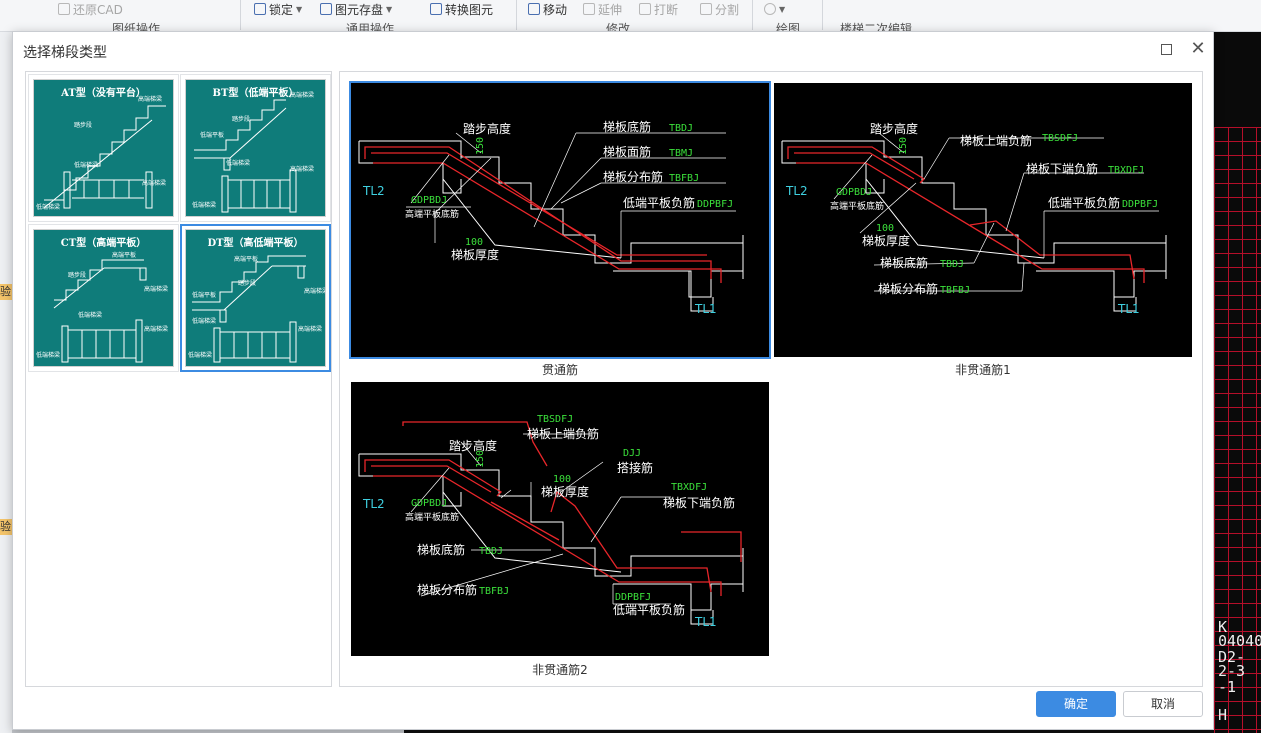  I want to click on cad-text: -1, so click(1227, 687).